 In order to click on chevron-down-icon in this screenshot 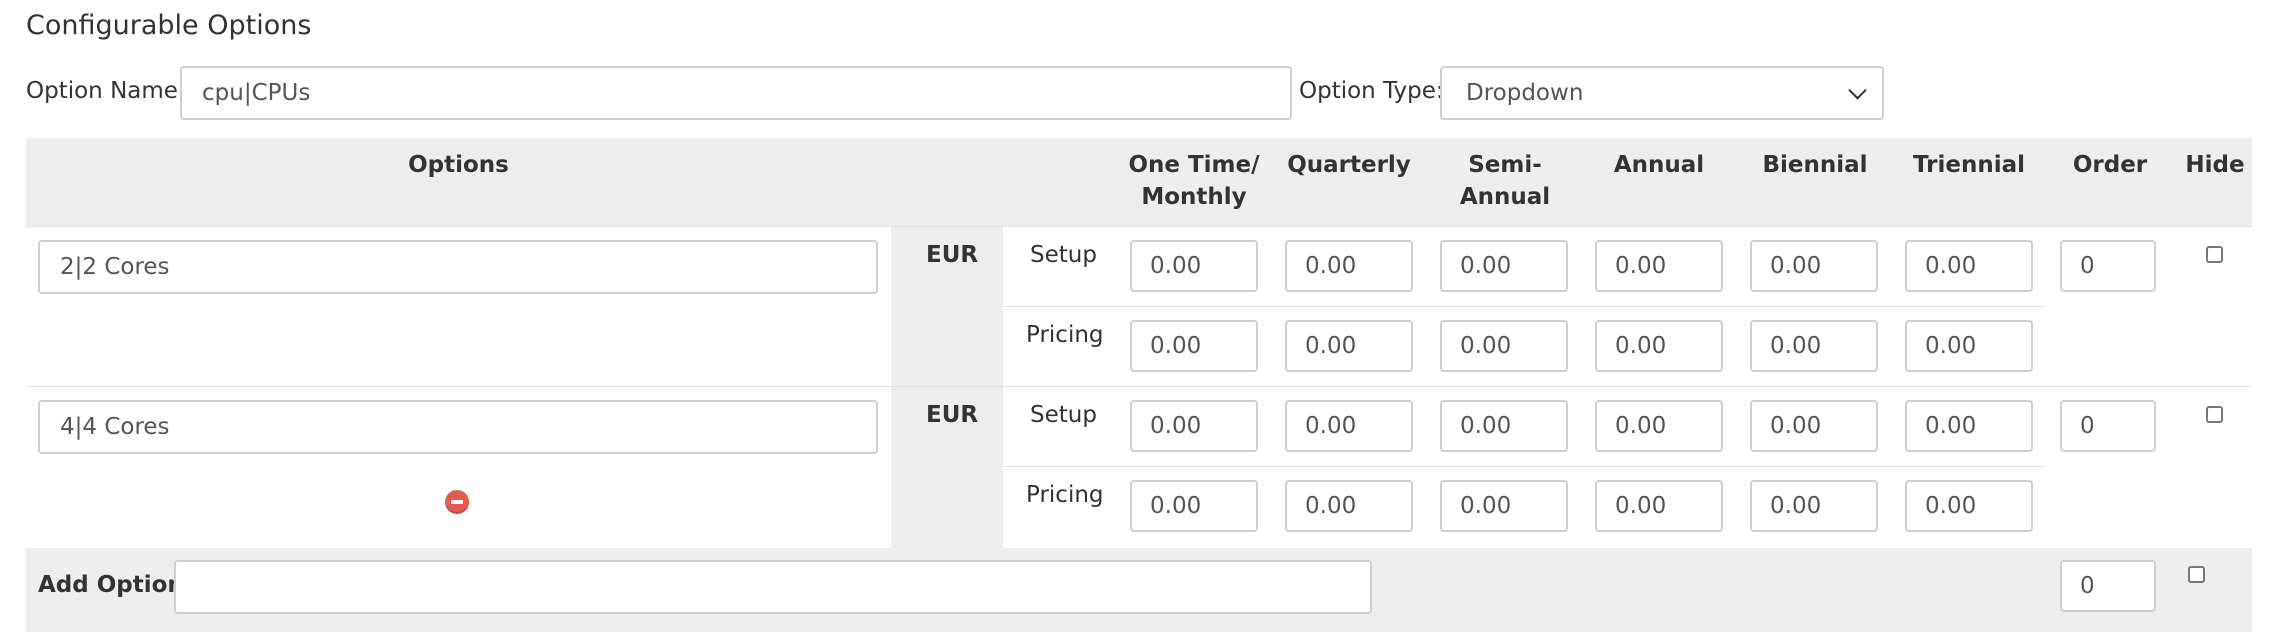, I will do `click(1857, 90)`.